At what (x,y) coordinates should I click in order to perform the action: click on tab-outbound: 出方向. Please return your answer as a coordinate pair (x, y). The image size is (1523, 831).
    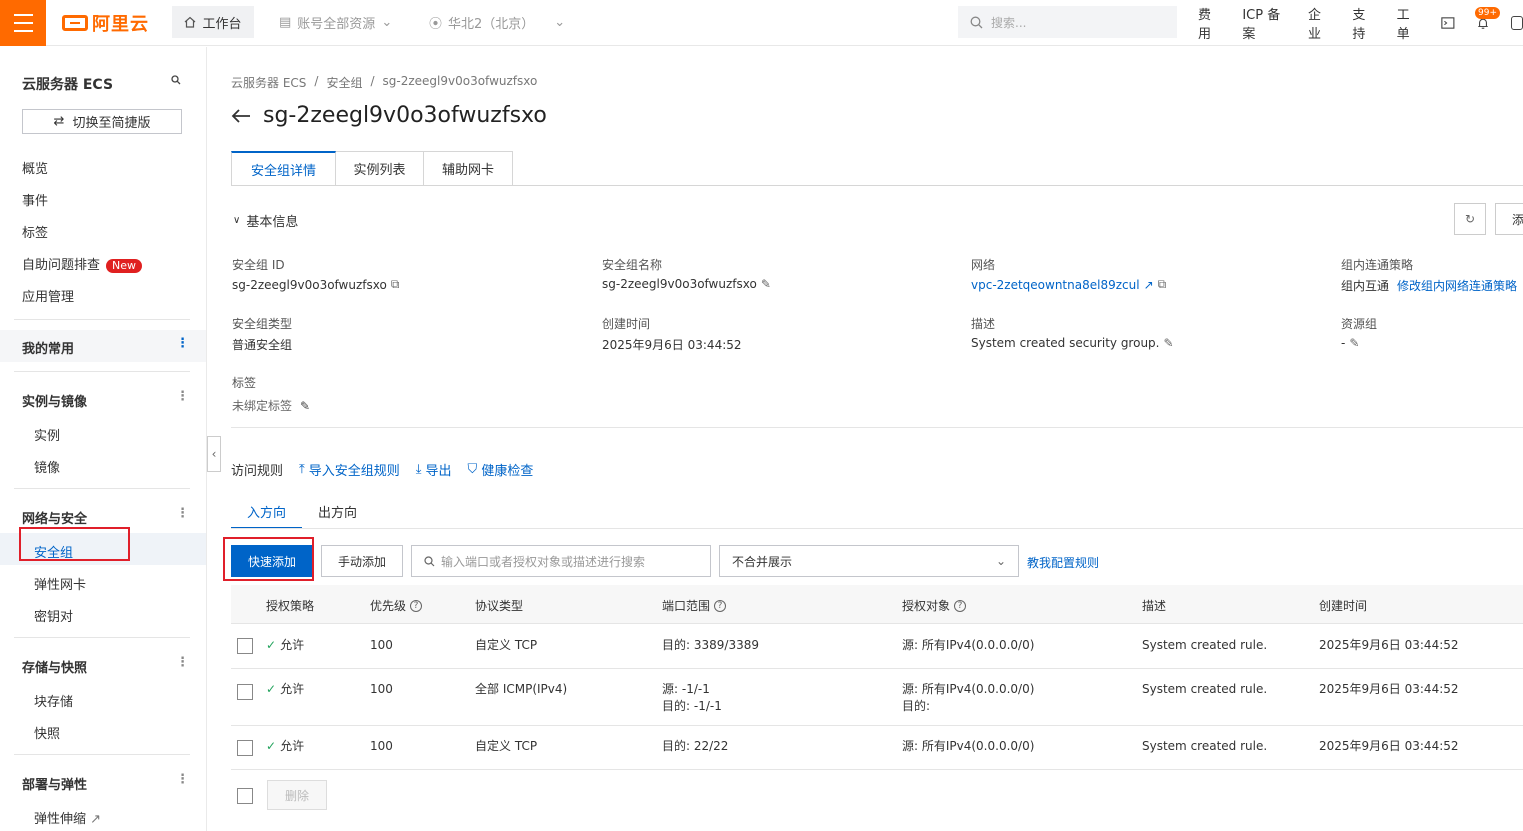
    Looking at the image, I should click on (337, 515).